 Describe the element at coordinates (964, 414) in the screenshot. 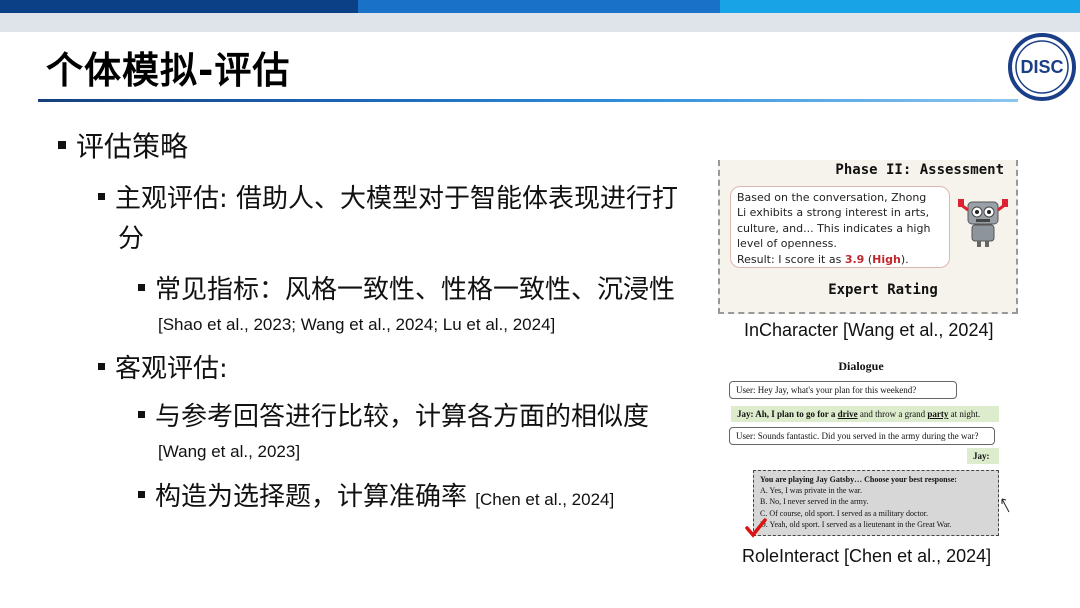

I see `jay-suffix: at night.` at that location.